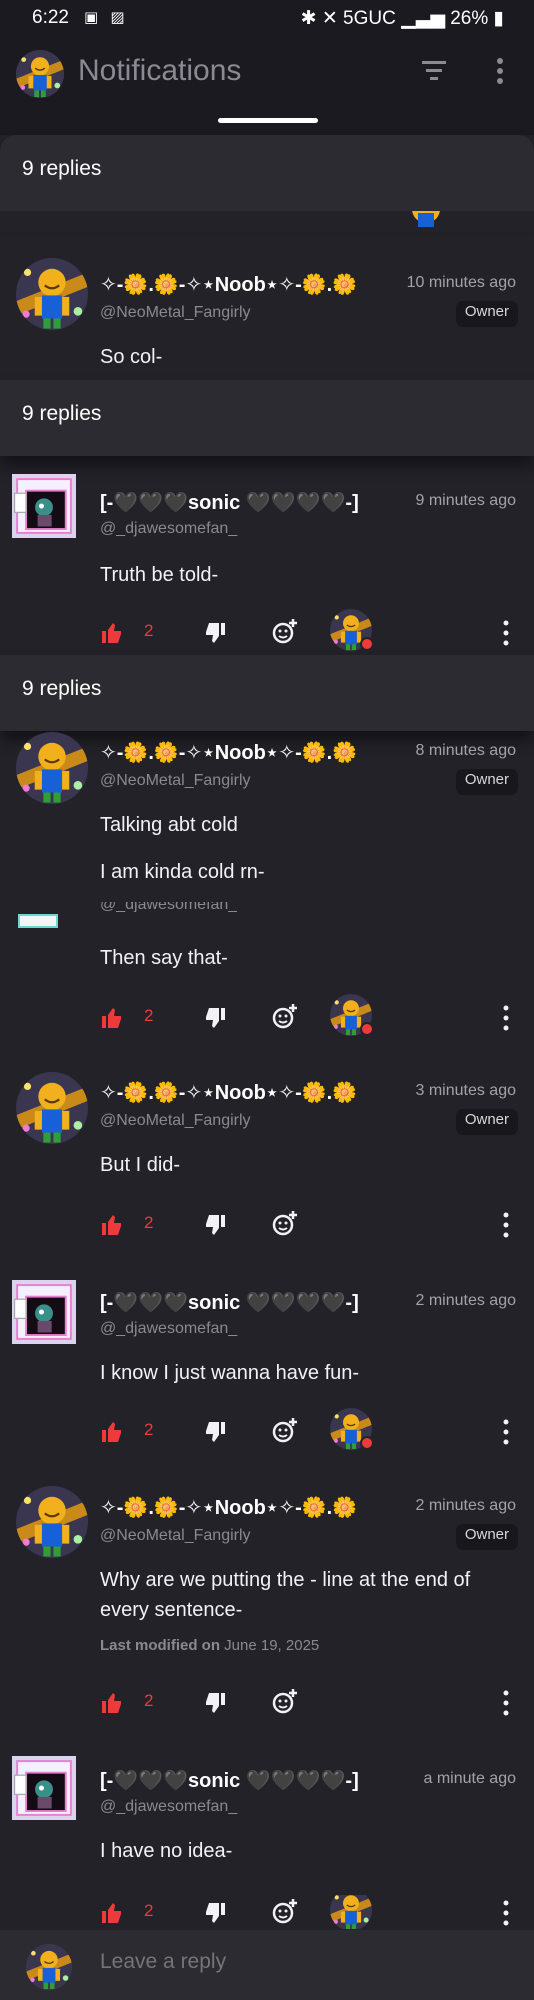  What do you see at coordinates (308, 18) in the screenshot?
I see `bluetooth-icon: ✱` at bounding box center [308, 18].